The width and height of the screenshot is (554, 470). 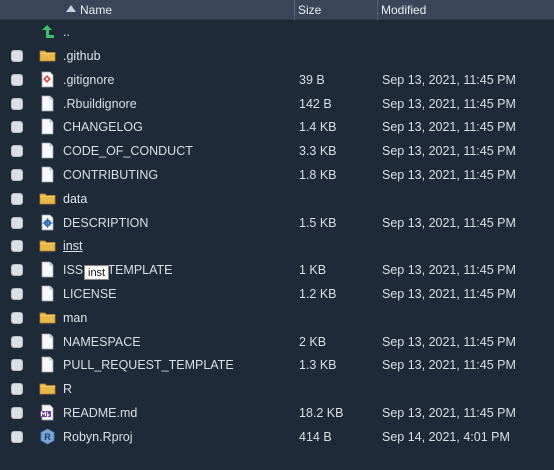 What do you see at coordinates (277, 223) in the screenshot?
I see `file-row: DESCRIPTION 1.5 KB Sep 13, 2021, 11:45 PM` at bounding box center [277, 223].